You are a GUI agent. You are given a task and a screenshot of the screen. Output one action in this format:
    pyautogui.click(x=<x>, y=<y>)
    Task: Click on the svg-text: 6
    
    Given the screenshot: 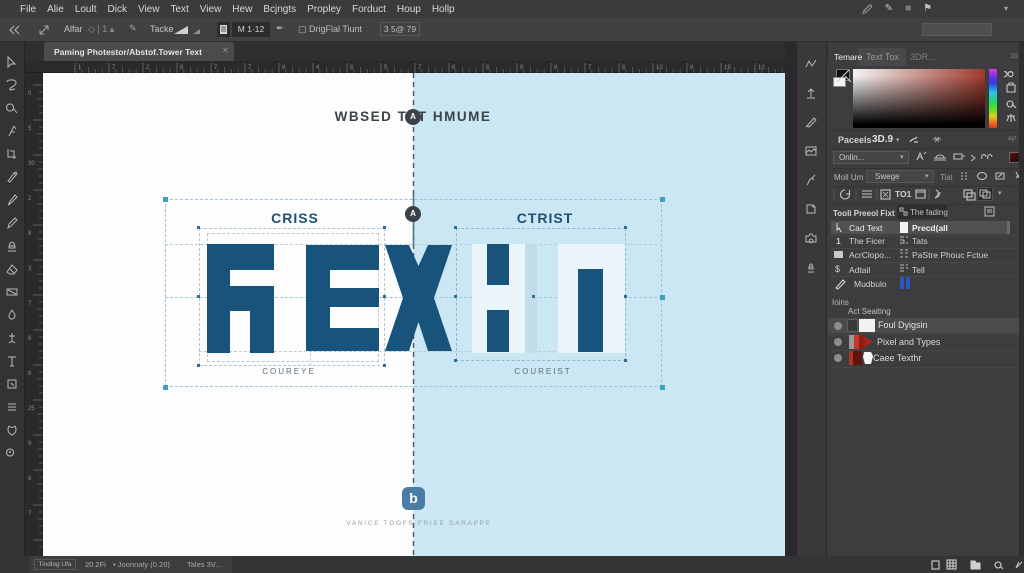 What is the action you would take?
    pyautogui.click(x=30, y=339)
    